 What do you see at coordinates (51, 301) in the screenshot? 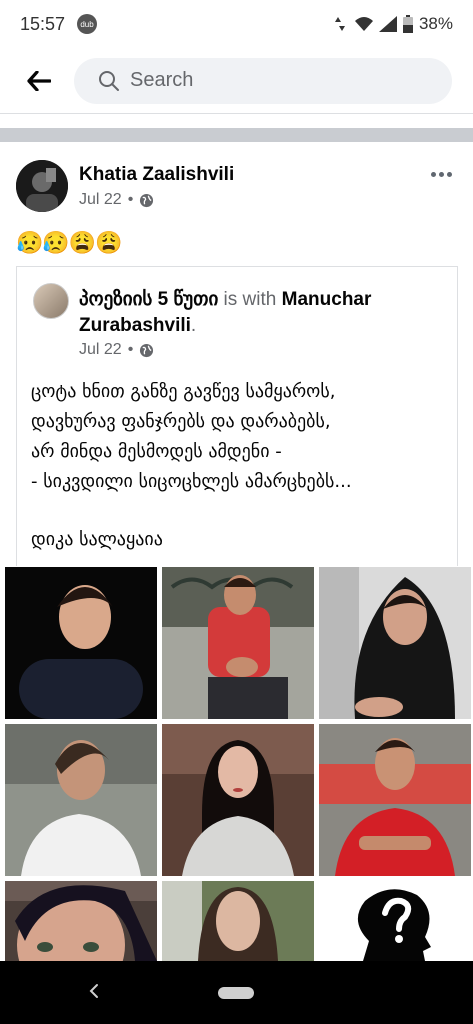
I see `shared-page-avatar` at bounding box center [51, 301].